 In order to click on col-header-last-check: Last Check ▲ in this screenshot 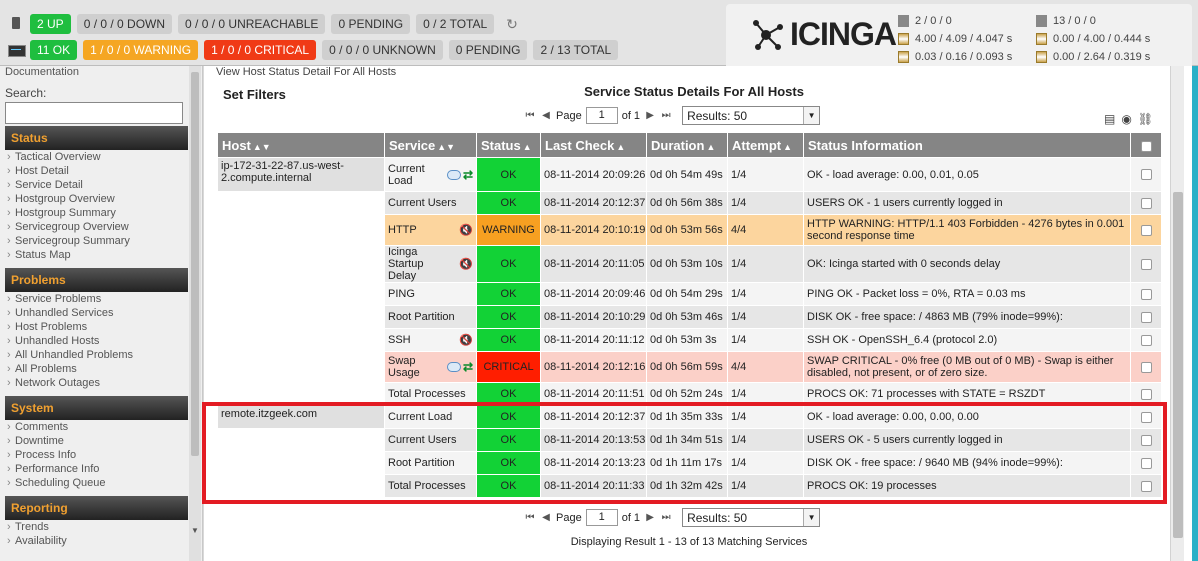, I will do `click(593, 145)`.